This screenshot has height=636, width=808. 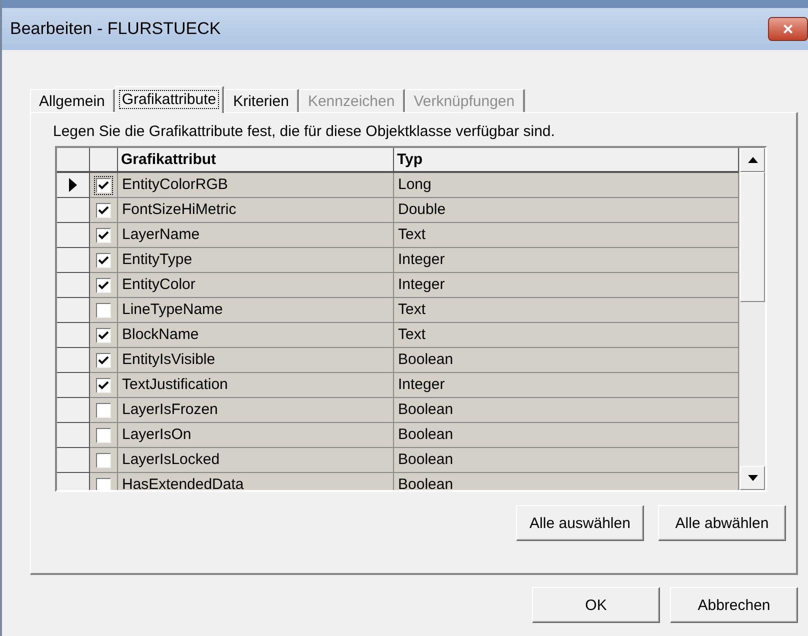 I want to click on table-cell: LineTypeName, so click(x=256, y=310).